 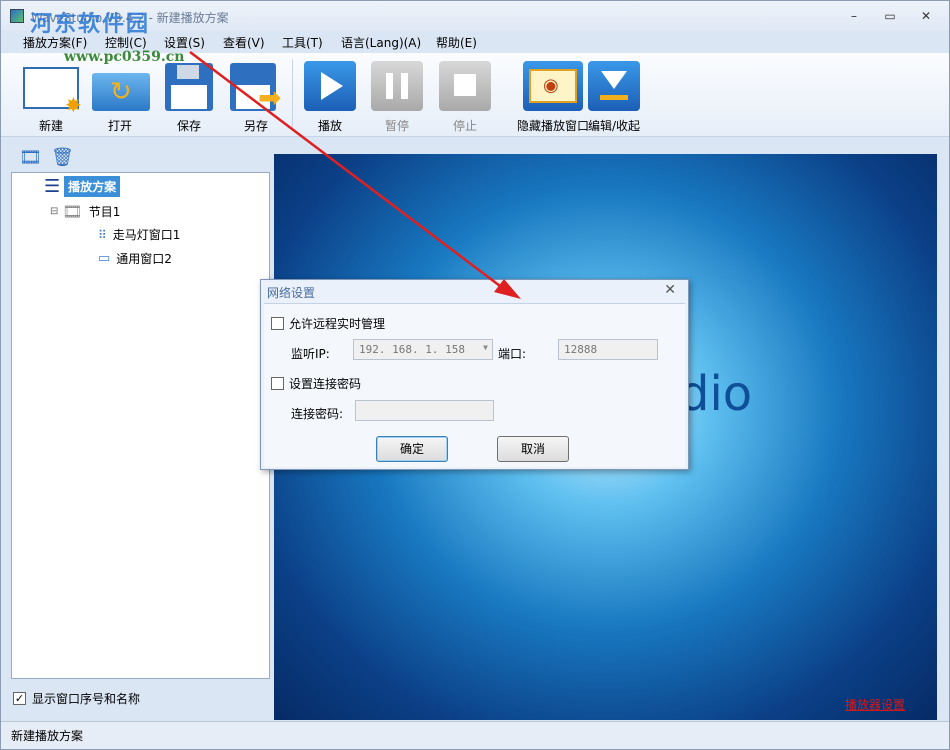 What do you see at coordinates (345, 169) in the screenshot?
I see `arrow-line` at bounding box center [345, 169].